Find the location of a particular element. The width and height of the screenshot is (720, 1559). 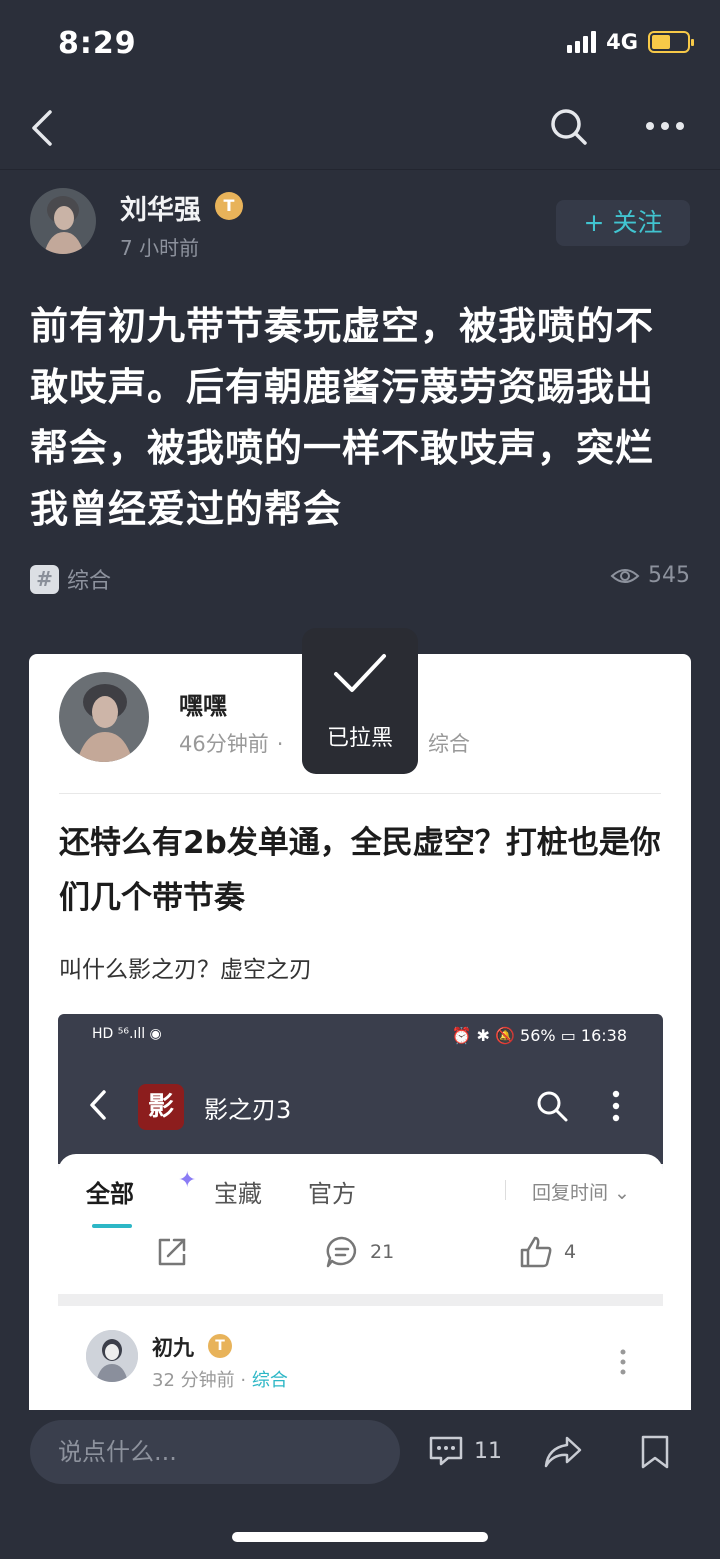

hash-icon: # is located at coordinates (44, 579).